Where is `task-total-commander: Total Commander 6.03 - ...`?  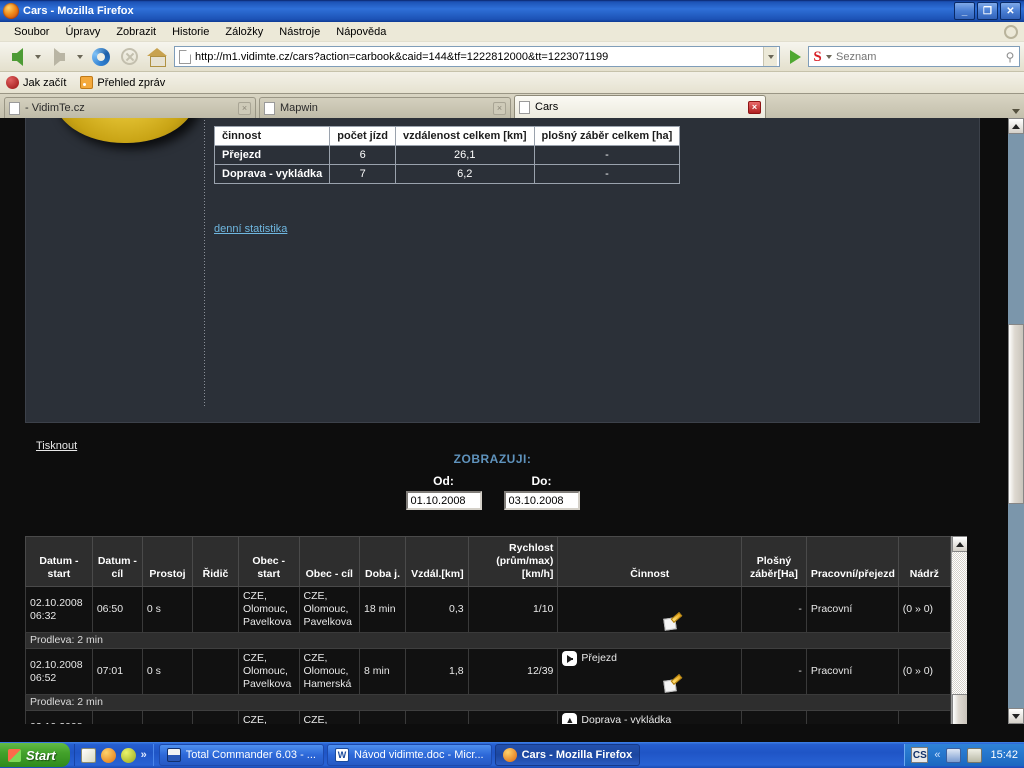
task-total-commander: Total Commander 6.03 - ... is located at coordinates (241, 755).